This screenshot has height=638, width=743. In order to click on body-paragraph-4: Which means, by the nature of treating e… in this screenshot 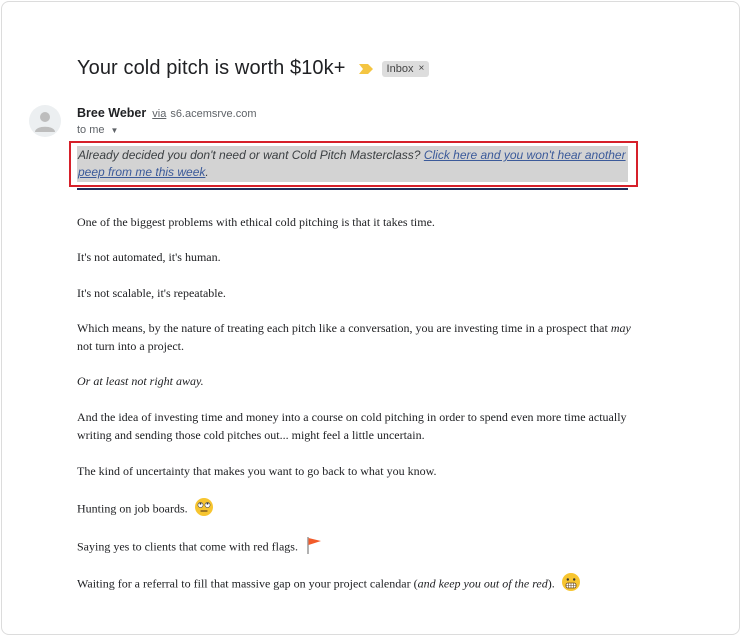, I will do `click(357, 337)`.